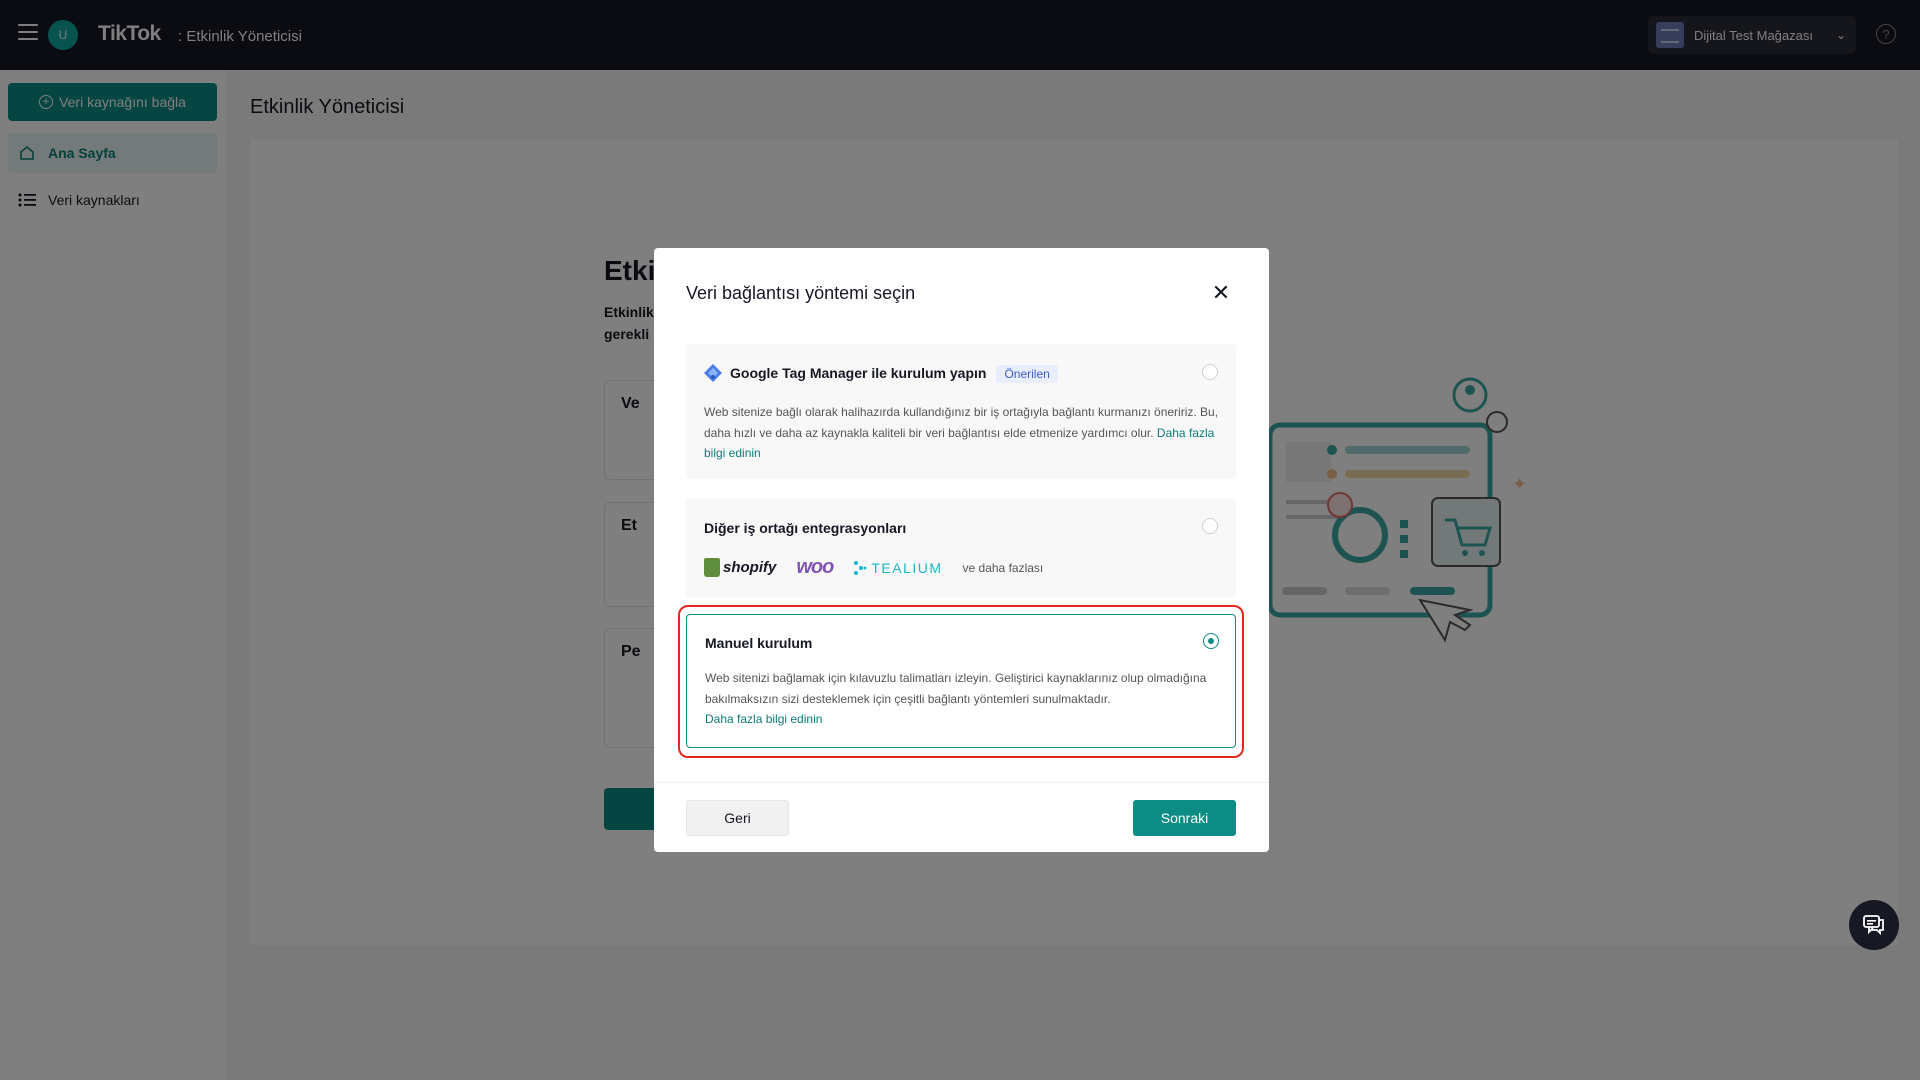  Describe the element at coordinates (713, 373) in the screenshot. I see `google-tag-manager-icon` at that location.